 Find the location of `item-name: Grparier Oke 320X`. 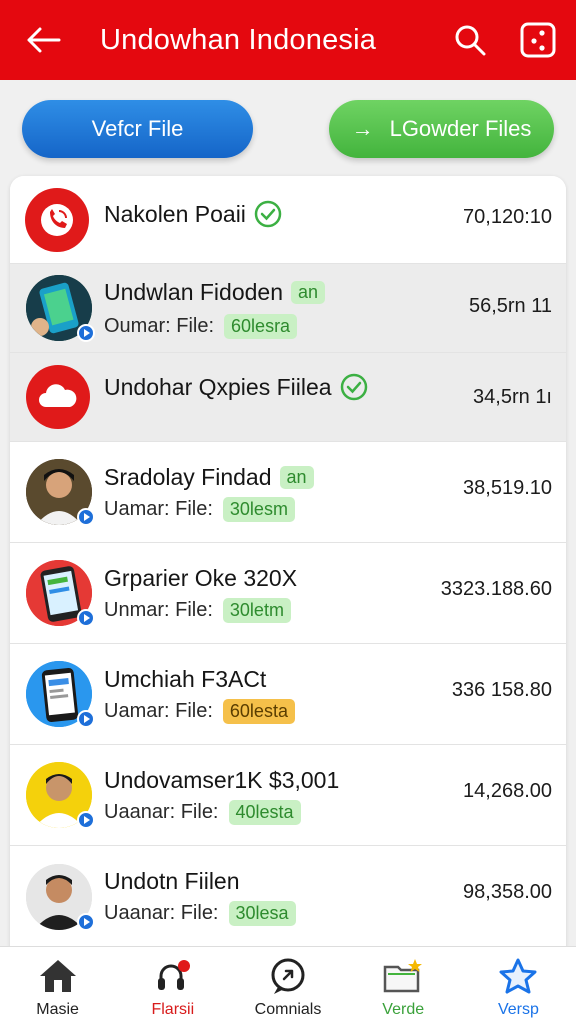

item-name: Grparier Oke 320X is located at coordinates (200, 578).